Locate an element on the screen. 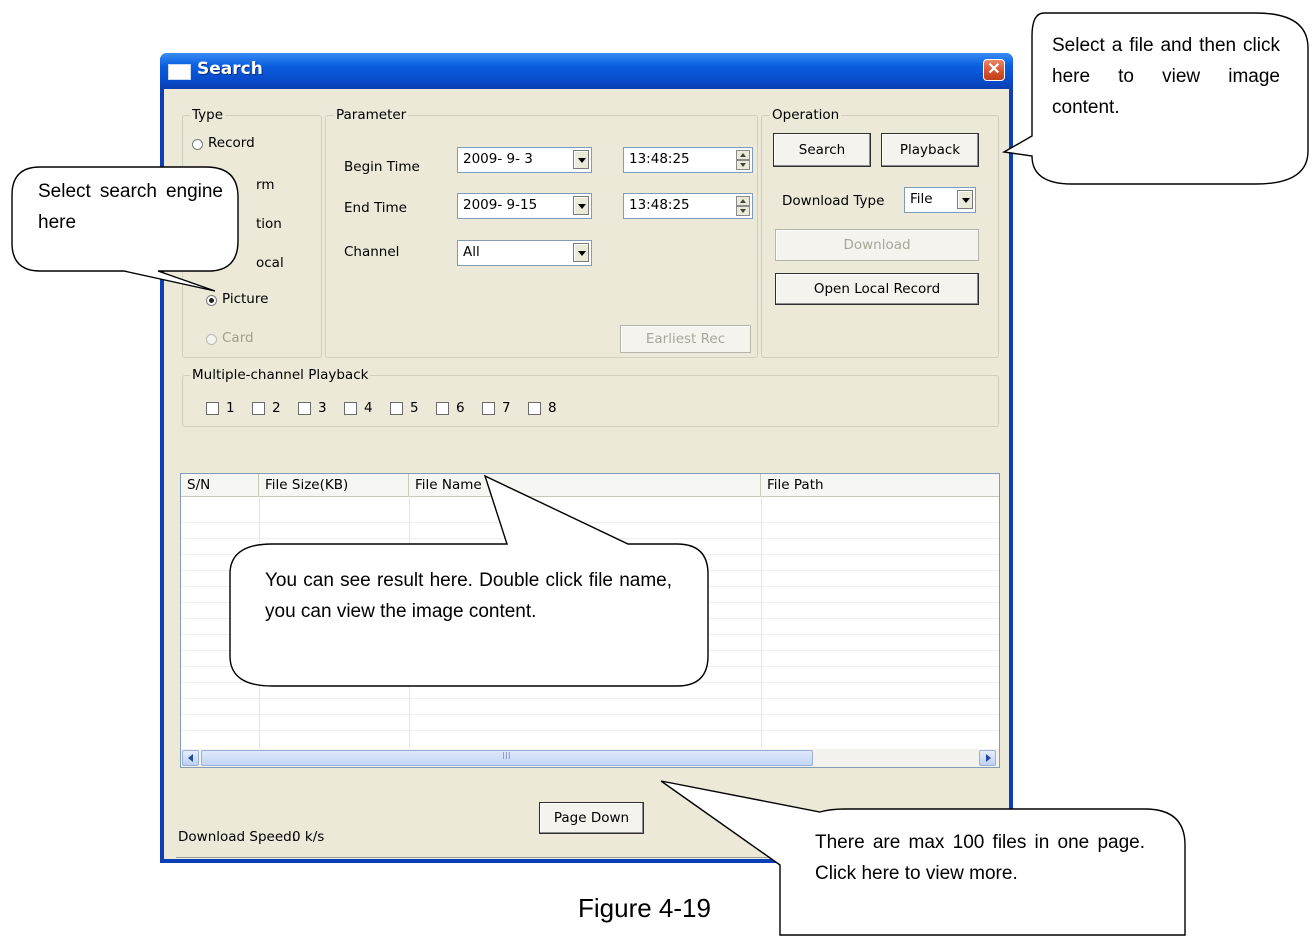  earliest-rec-button: Earliest Rec is located at coordinates (685, 339).